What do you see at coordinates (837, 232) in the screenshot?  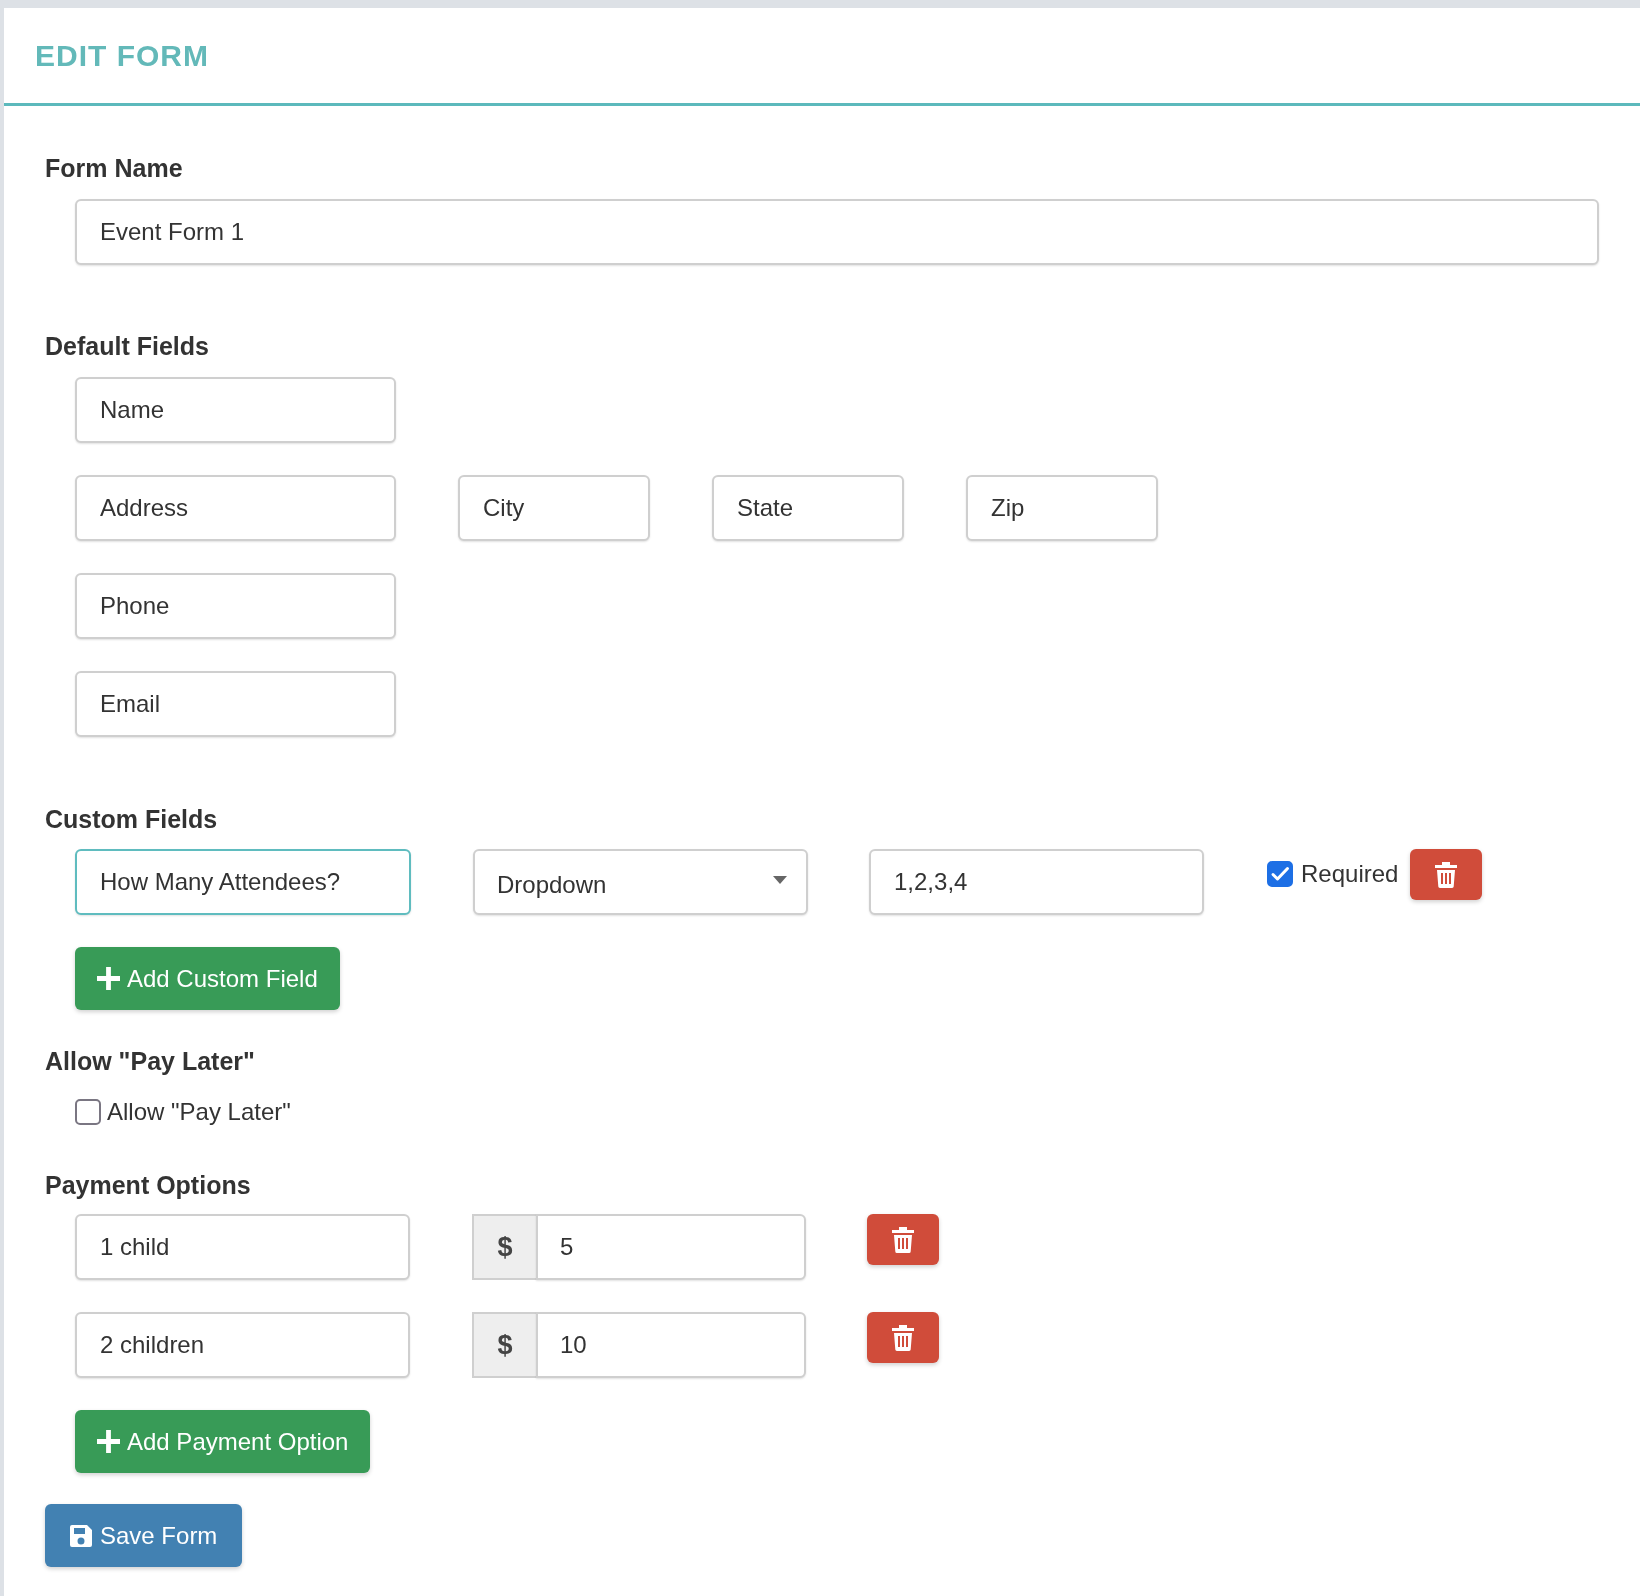 I see `form-name-input: Event Form 1` at bounding box center [837, 232].